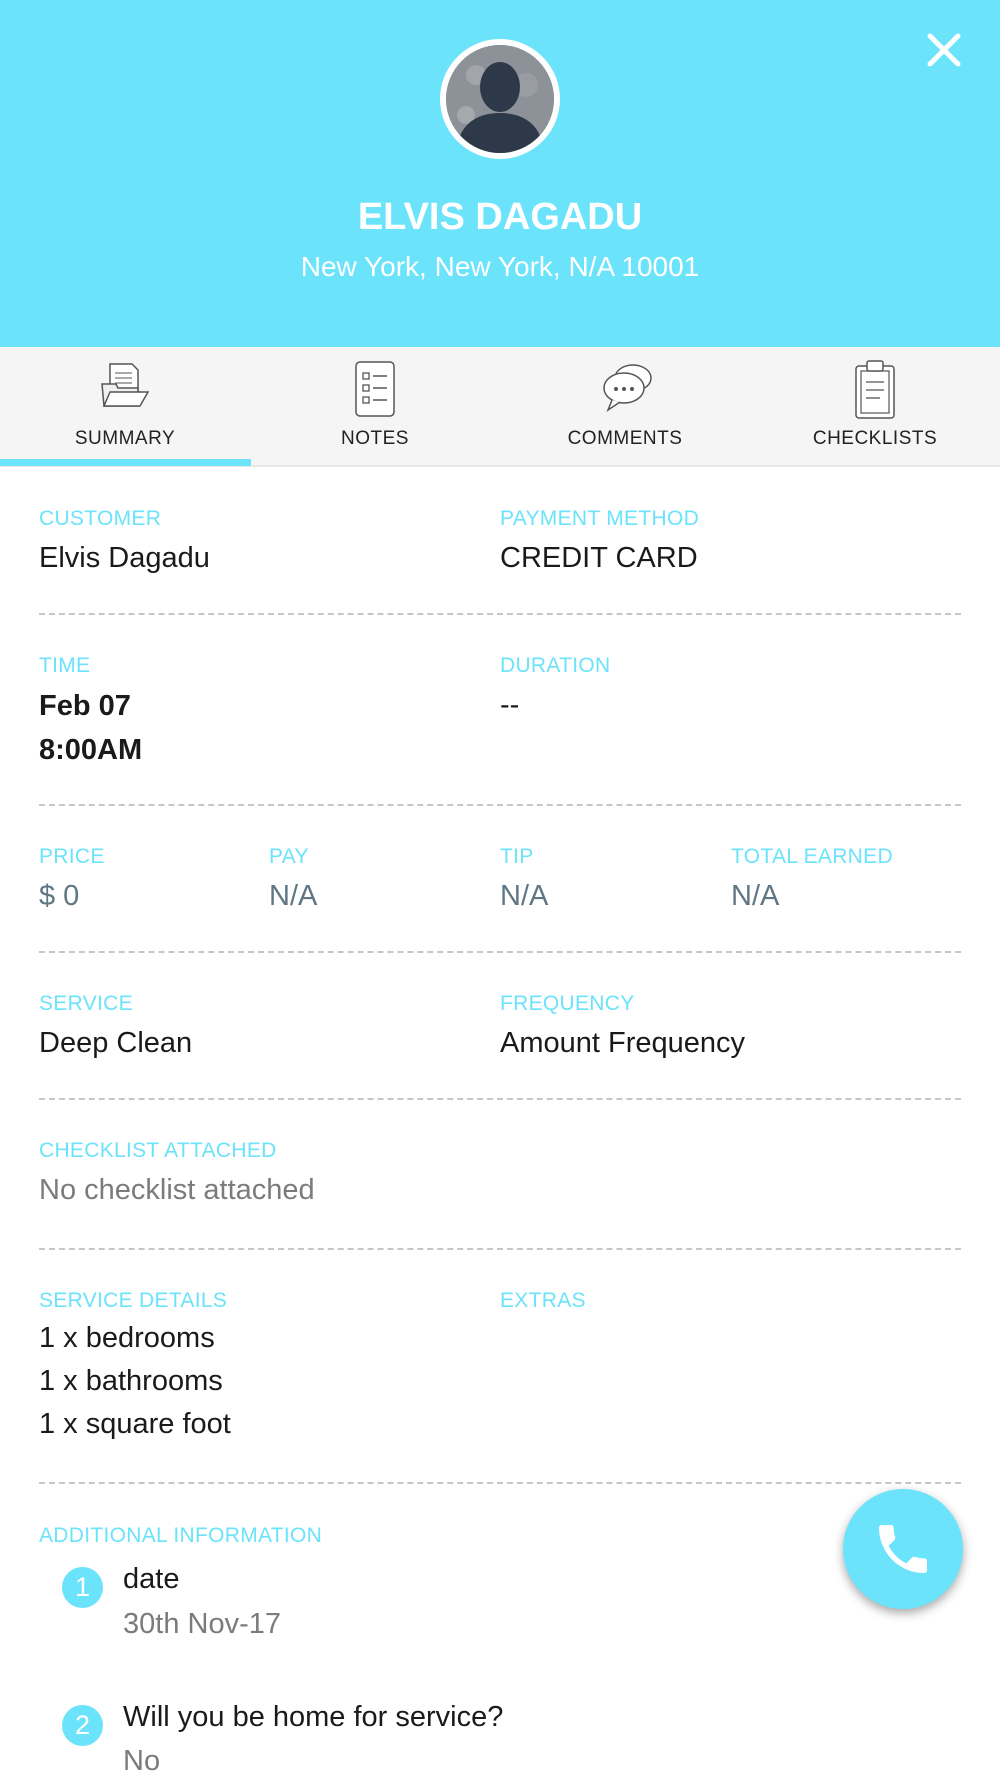 This screenshot has height=1778, width=1000. I want to click on tab-comments: COMMENTS, so click(625, 406).